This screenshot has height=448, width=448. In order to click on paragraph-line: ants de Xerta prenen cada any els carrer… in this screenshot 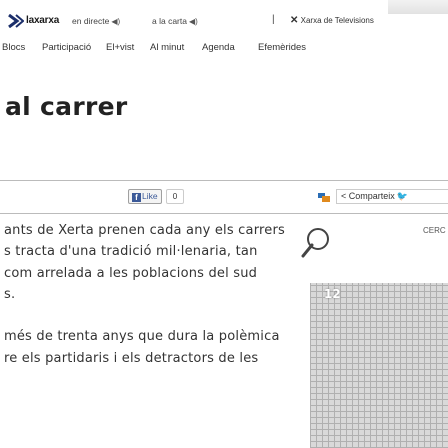, I will do `click(144, 230)`.